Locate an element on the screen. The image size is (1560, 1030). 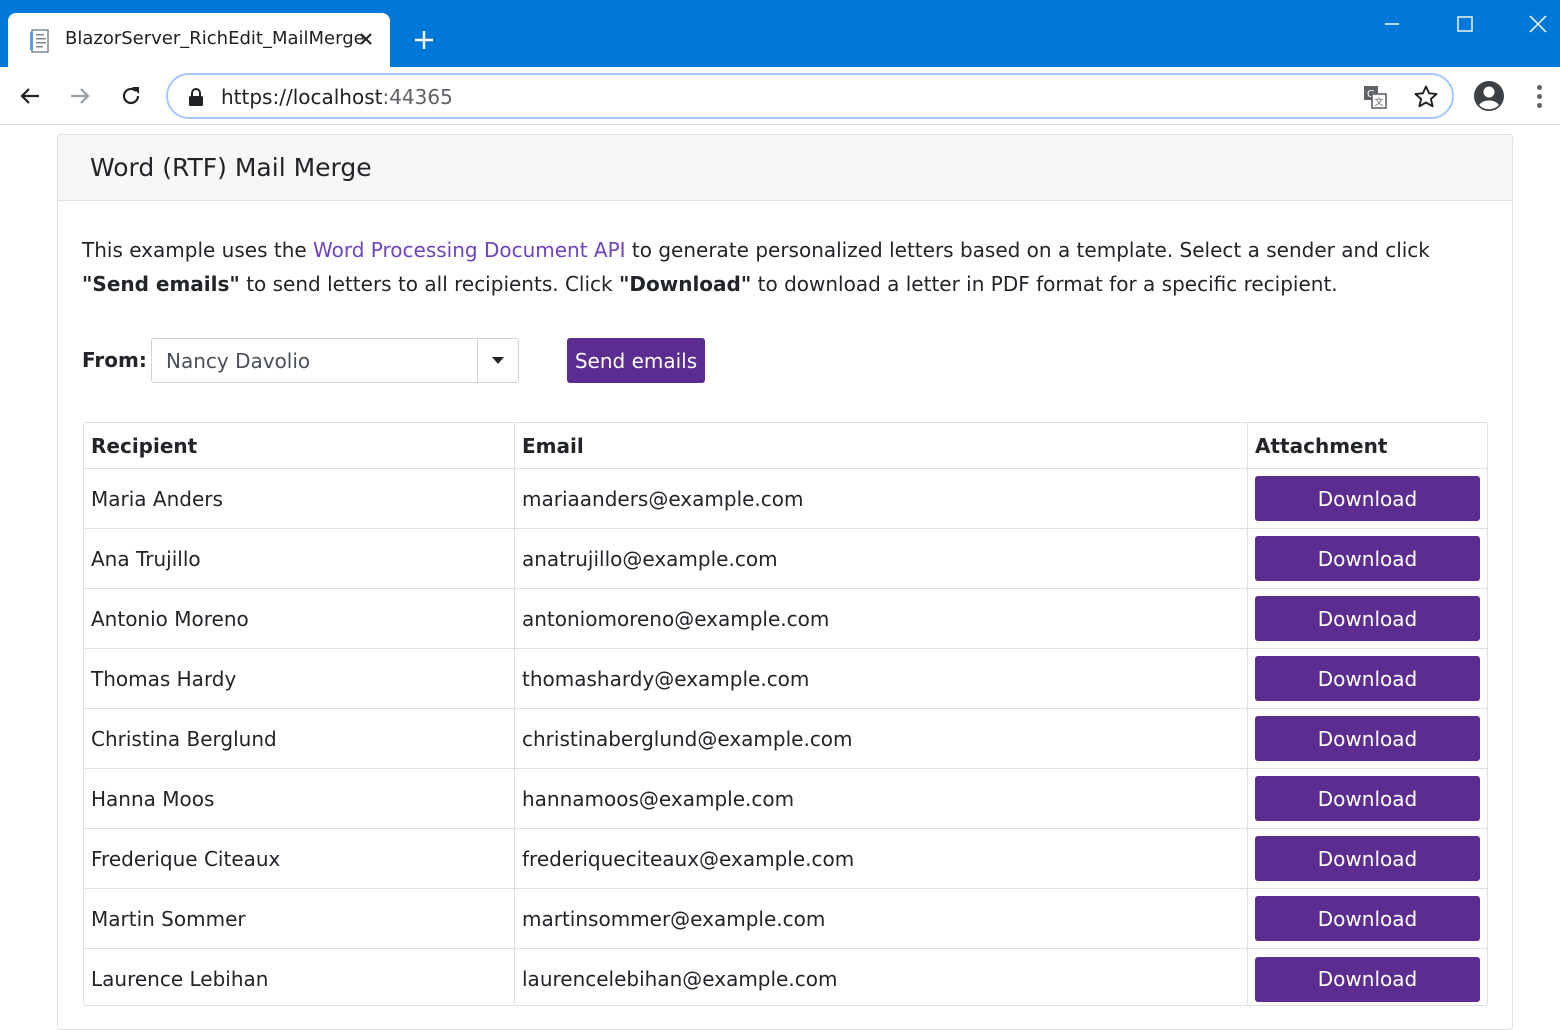
recipient-name: Hanna Moos is located at coordinates (299, 798).